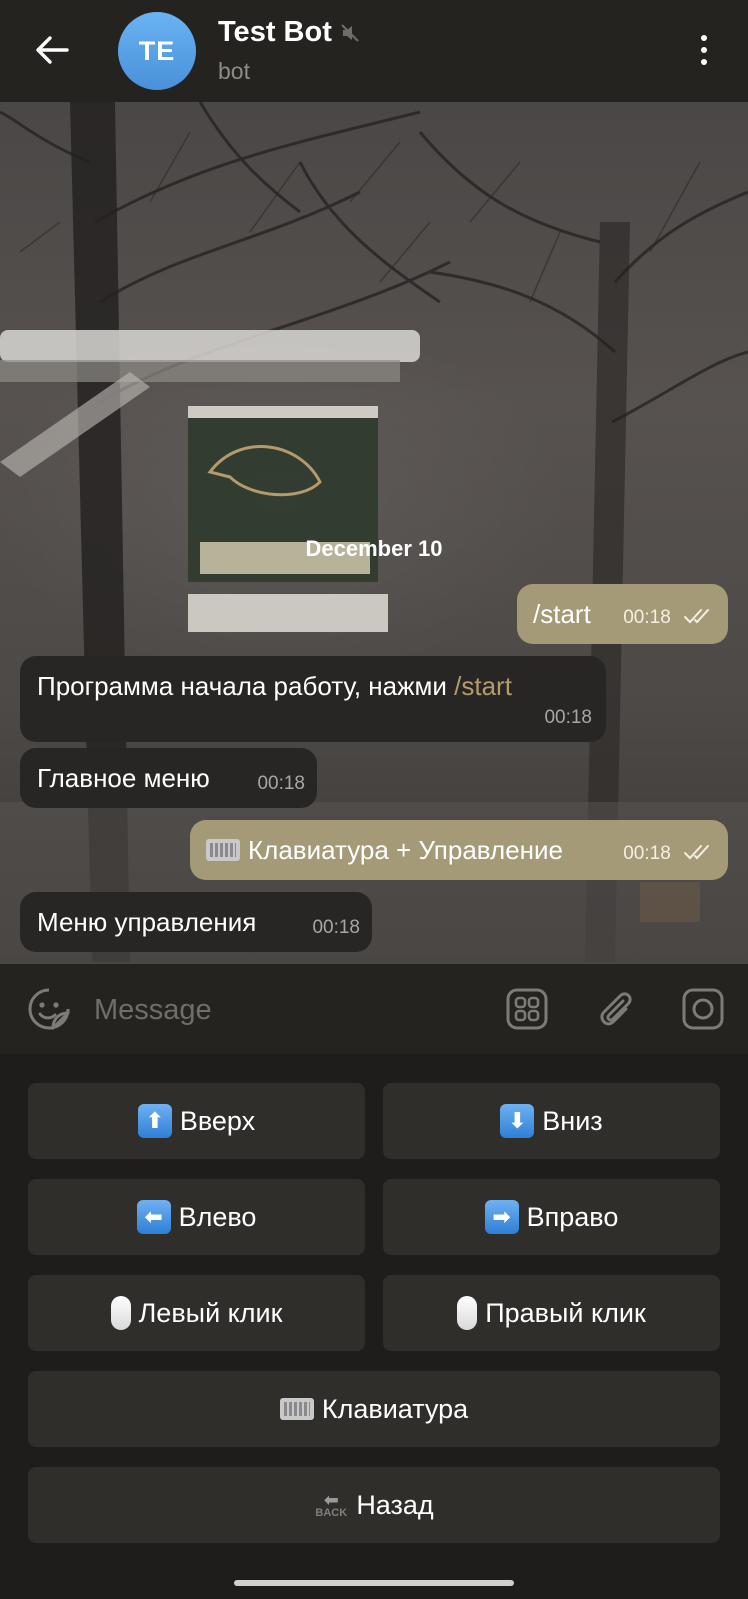 This screenshot has width=748, height=1599. I want to click on message-input-bar, so click(374, 1009).